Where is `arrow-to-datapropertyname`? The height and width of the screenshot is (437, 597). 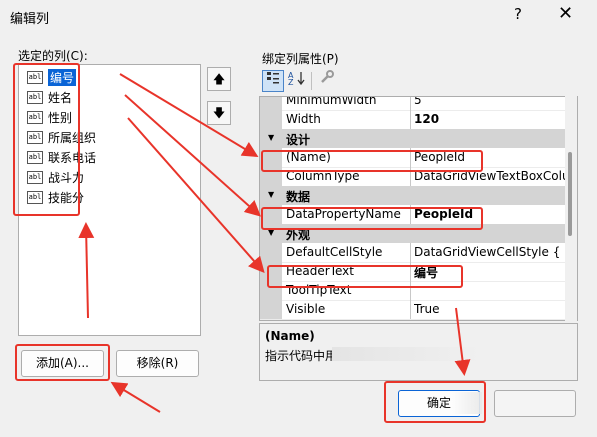
arrow-to-datapropertyname is located at coordinates (192, 155).